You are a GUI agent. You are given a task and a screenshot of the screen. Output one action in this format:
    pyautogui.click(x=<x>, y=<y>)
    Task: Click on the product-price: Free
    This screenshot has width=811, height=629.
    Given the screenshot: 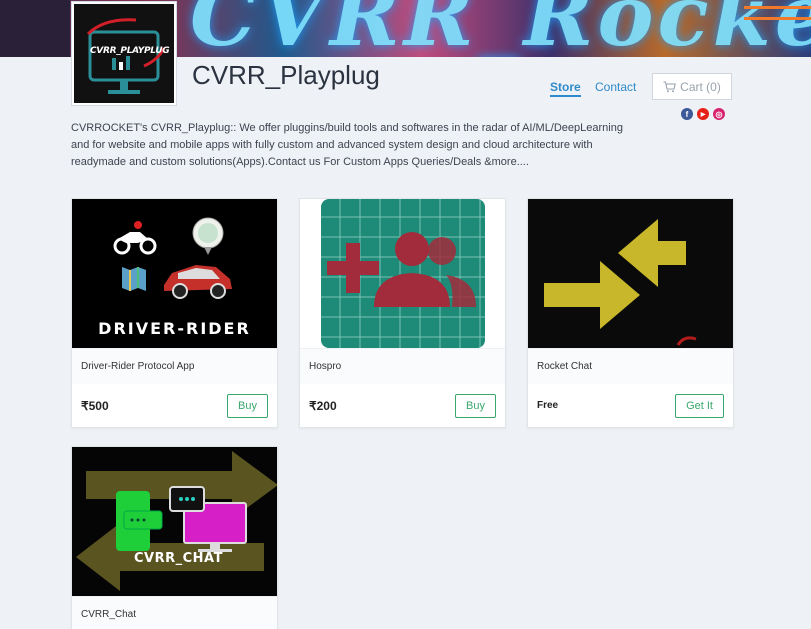 What is the action you would take?
    pyautogui.click(x=548, y=405)
    